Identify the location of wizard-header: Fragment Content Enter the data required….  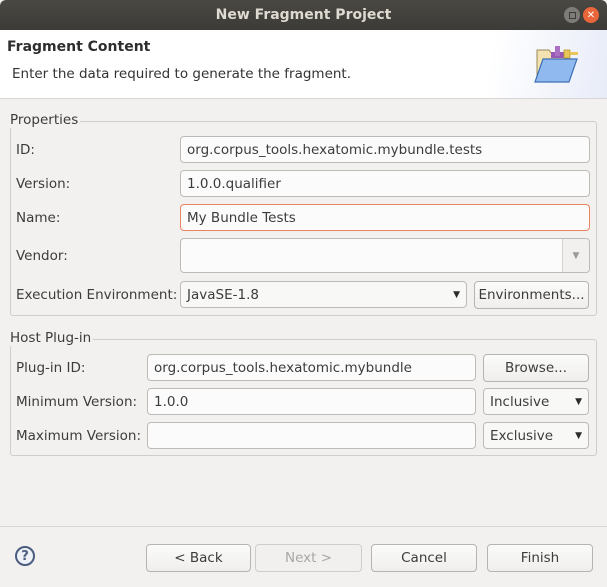
(303, 64).